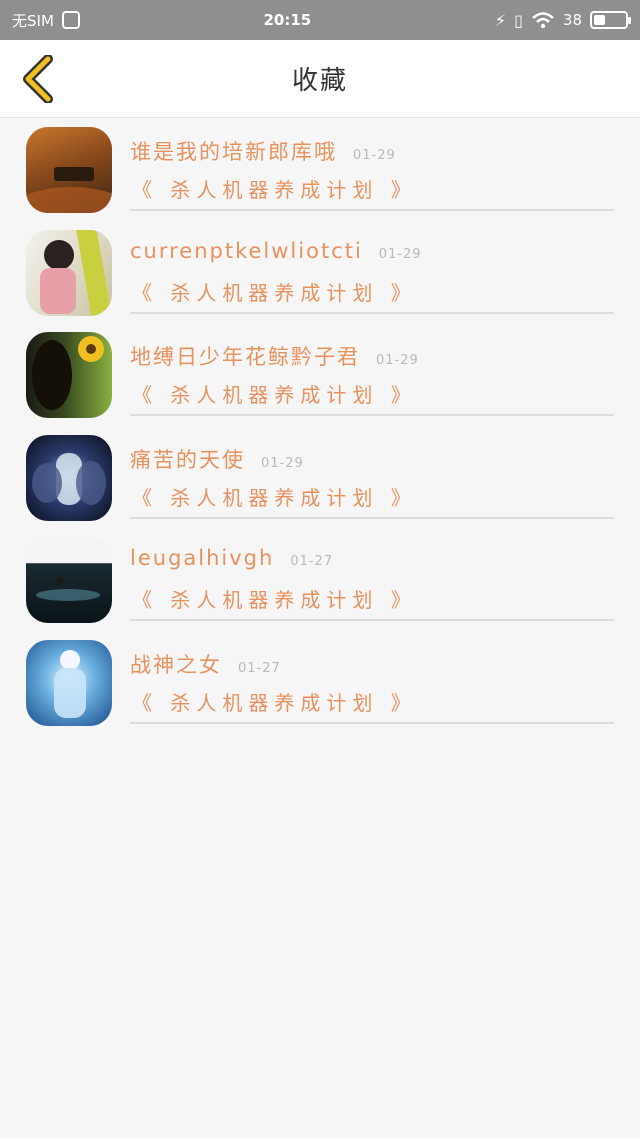 The image size is (640, 1138). What do you see at coordinates (518, 20) in the screenshot?
I see `vibrate-icon: ▯` at bounding box center [518, 20].